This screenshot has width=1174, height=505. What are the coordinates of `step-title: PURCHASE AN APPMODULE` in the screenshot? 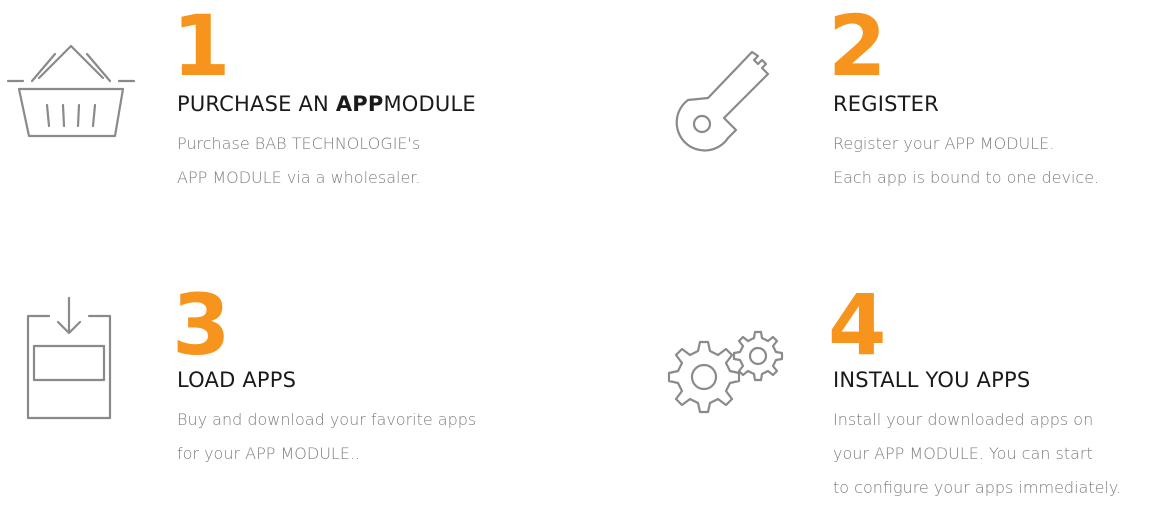 It's located at (326, 104).